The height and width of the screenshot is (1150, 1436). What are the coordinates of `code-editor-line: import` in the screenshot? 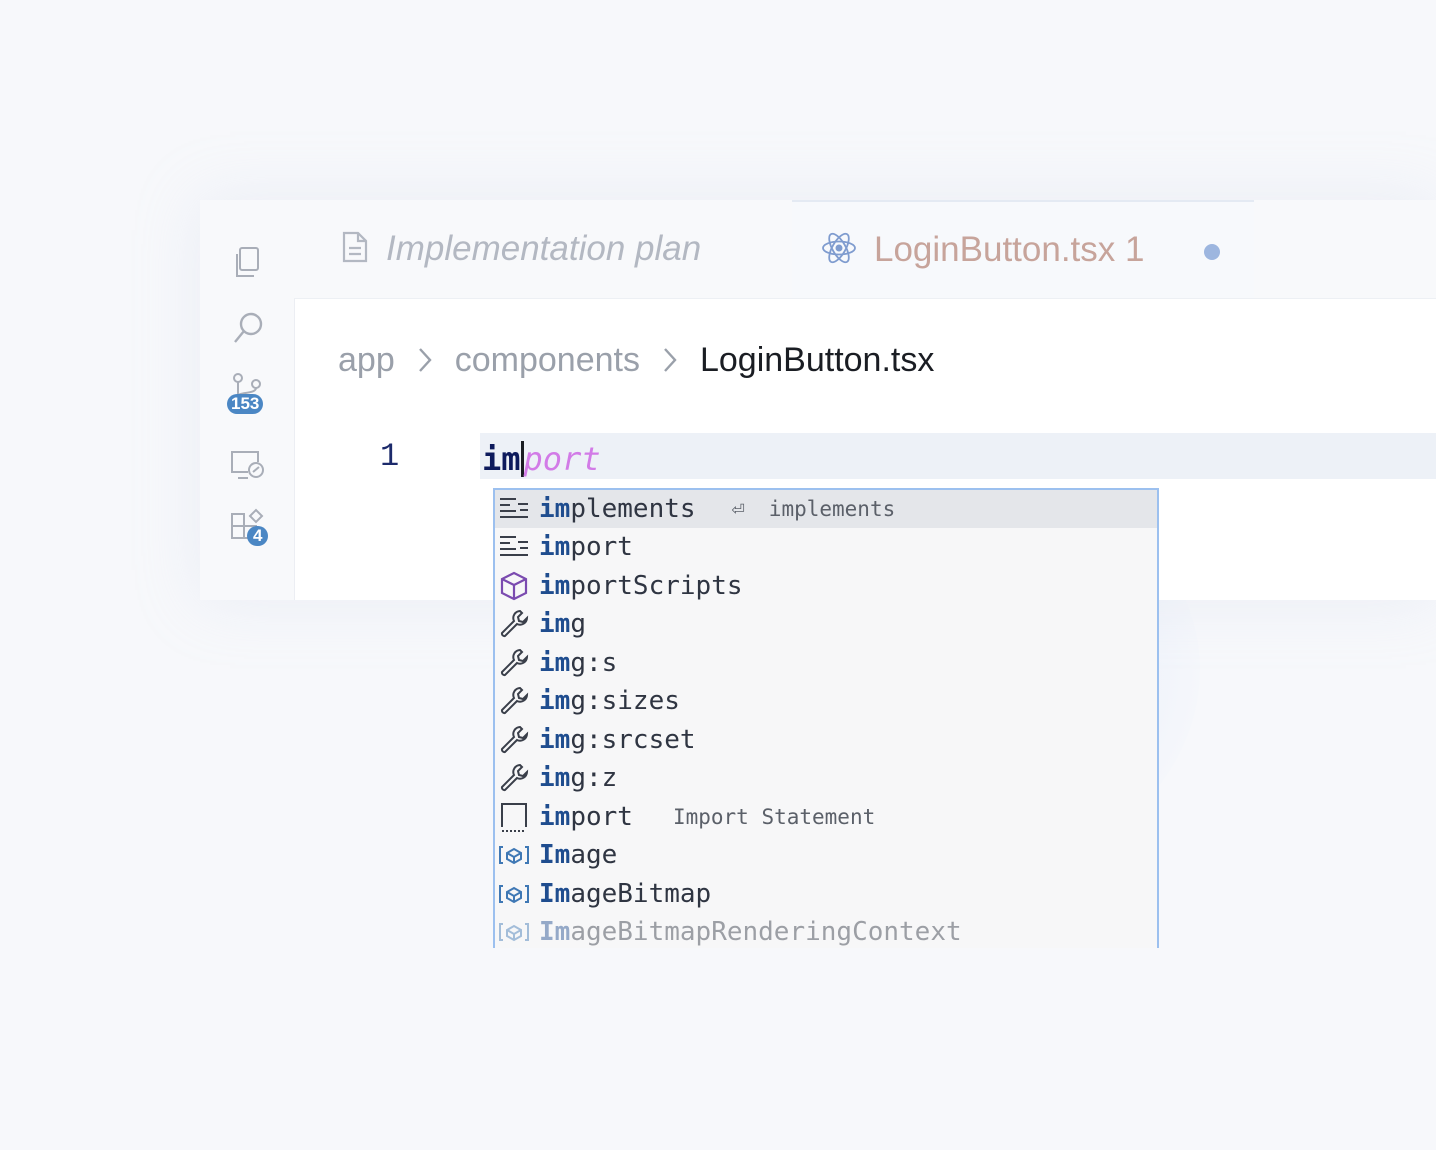 It's located at (541, 459).